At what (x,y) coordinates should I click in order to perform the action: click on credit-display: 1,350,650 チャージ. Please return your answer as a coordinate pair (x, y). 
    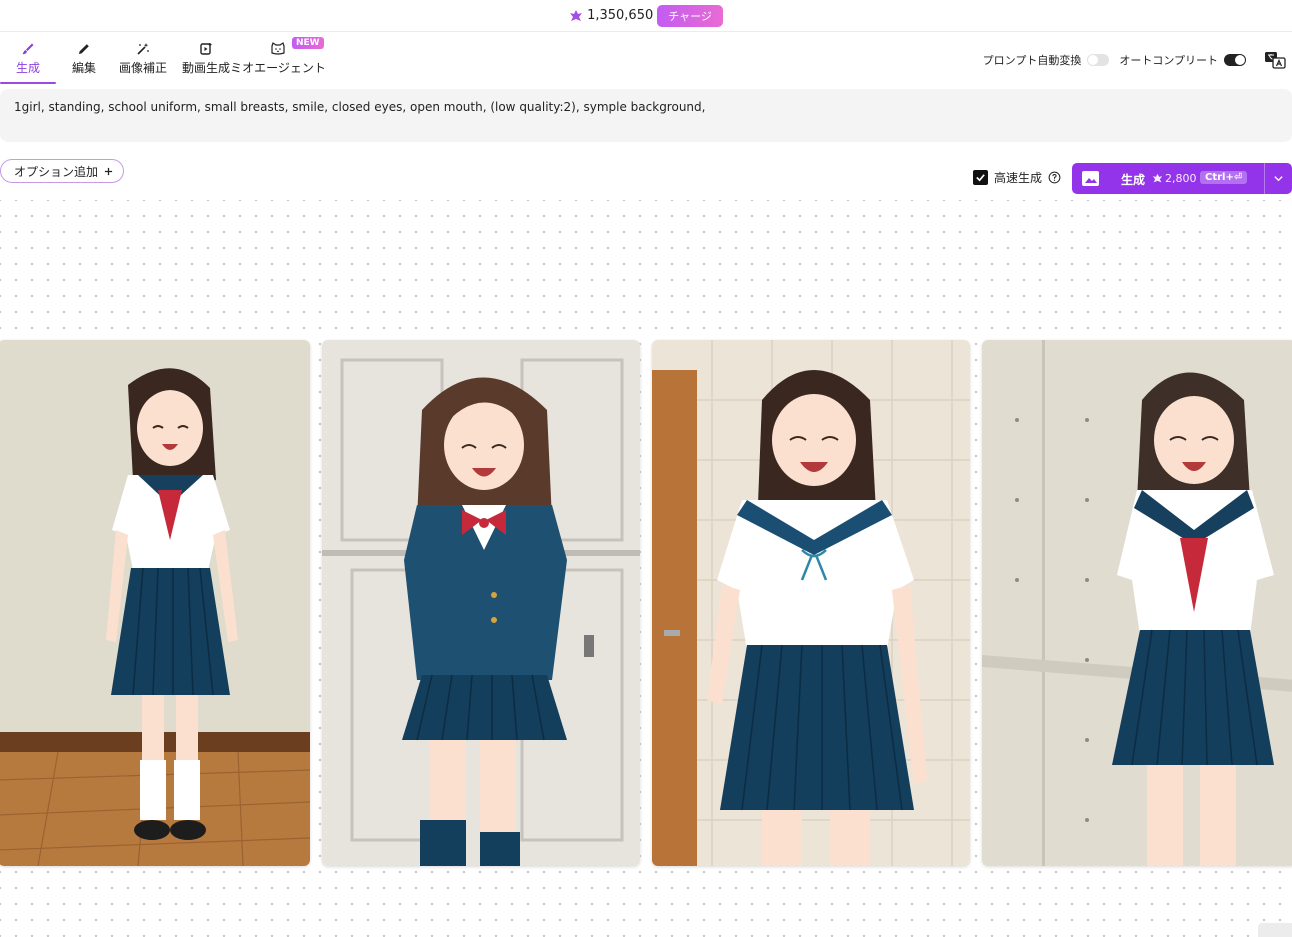
    Looking at the image, I should click on (646, 15).